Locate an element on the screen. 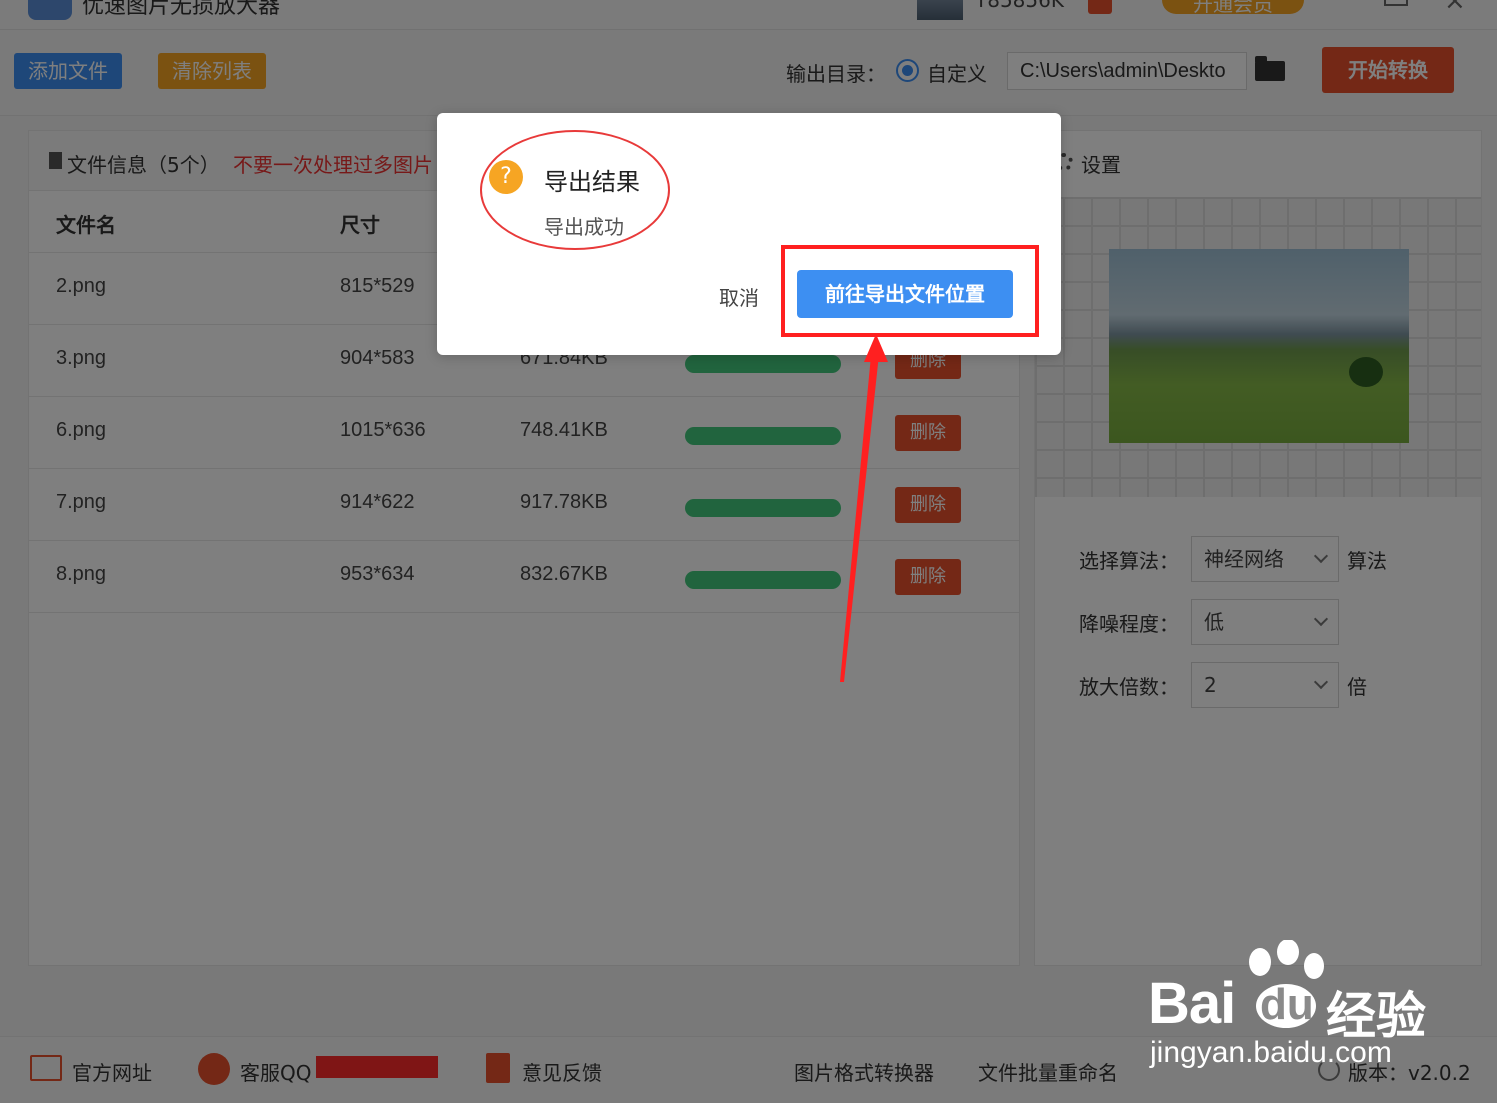 This screenshot has width=1497, height=1103. watermark-url: jingyan.baidu.com is located at coordinates (1271, 1052).